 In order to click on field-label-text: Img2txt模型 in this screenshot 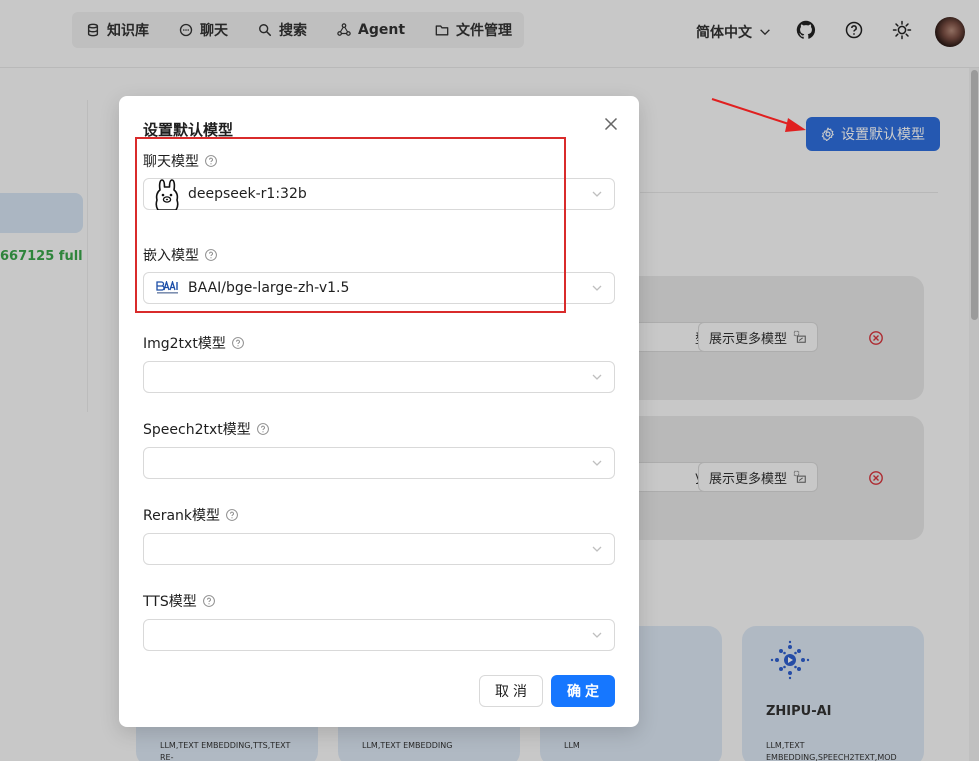, I will do `click(184, 344)`.